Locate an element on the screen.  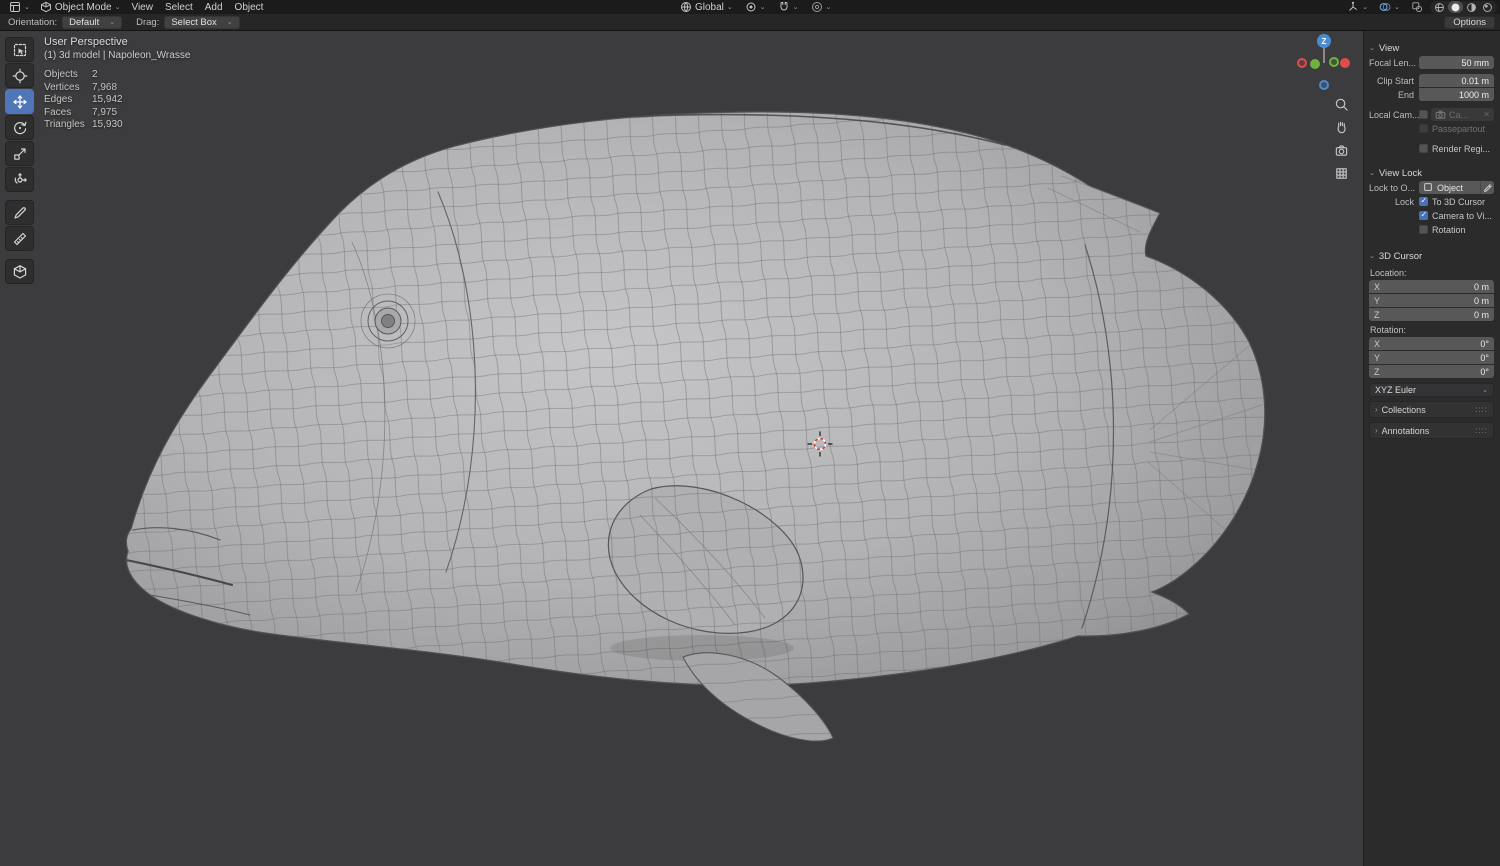
viewport-nav-buttons is located at coordinates (1341, 138).